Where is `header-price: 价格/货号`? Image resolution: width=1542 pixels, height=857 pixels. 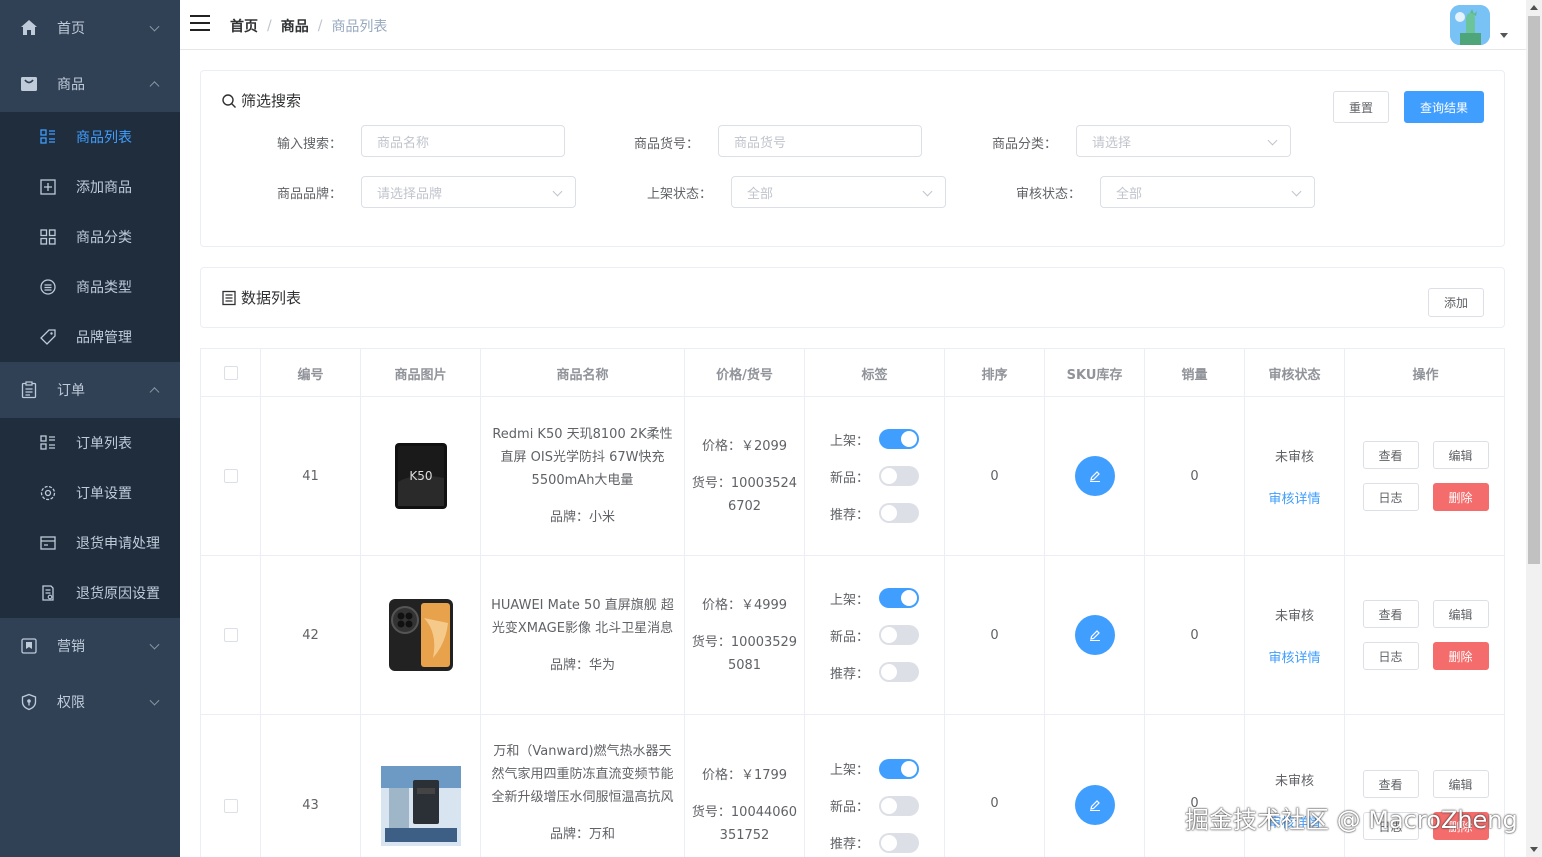 header-price: 价格/货号 is located at coordinates (745, 373).